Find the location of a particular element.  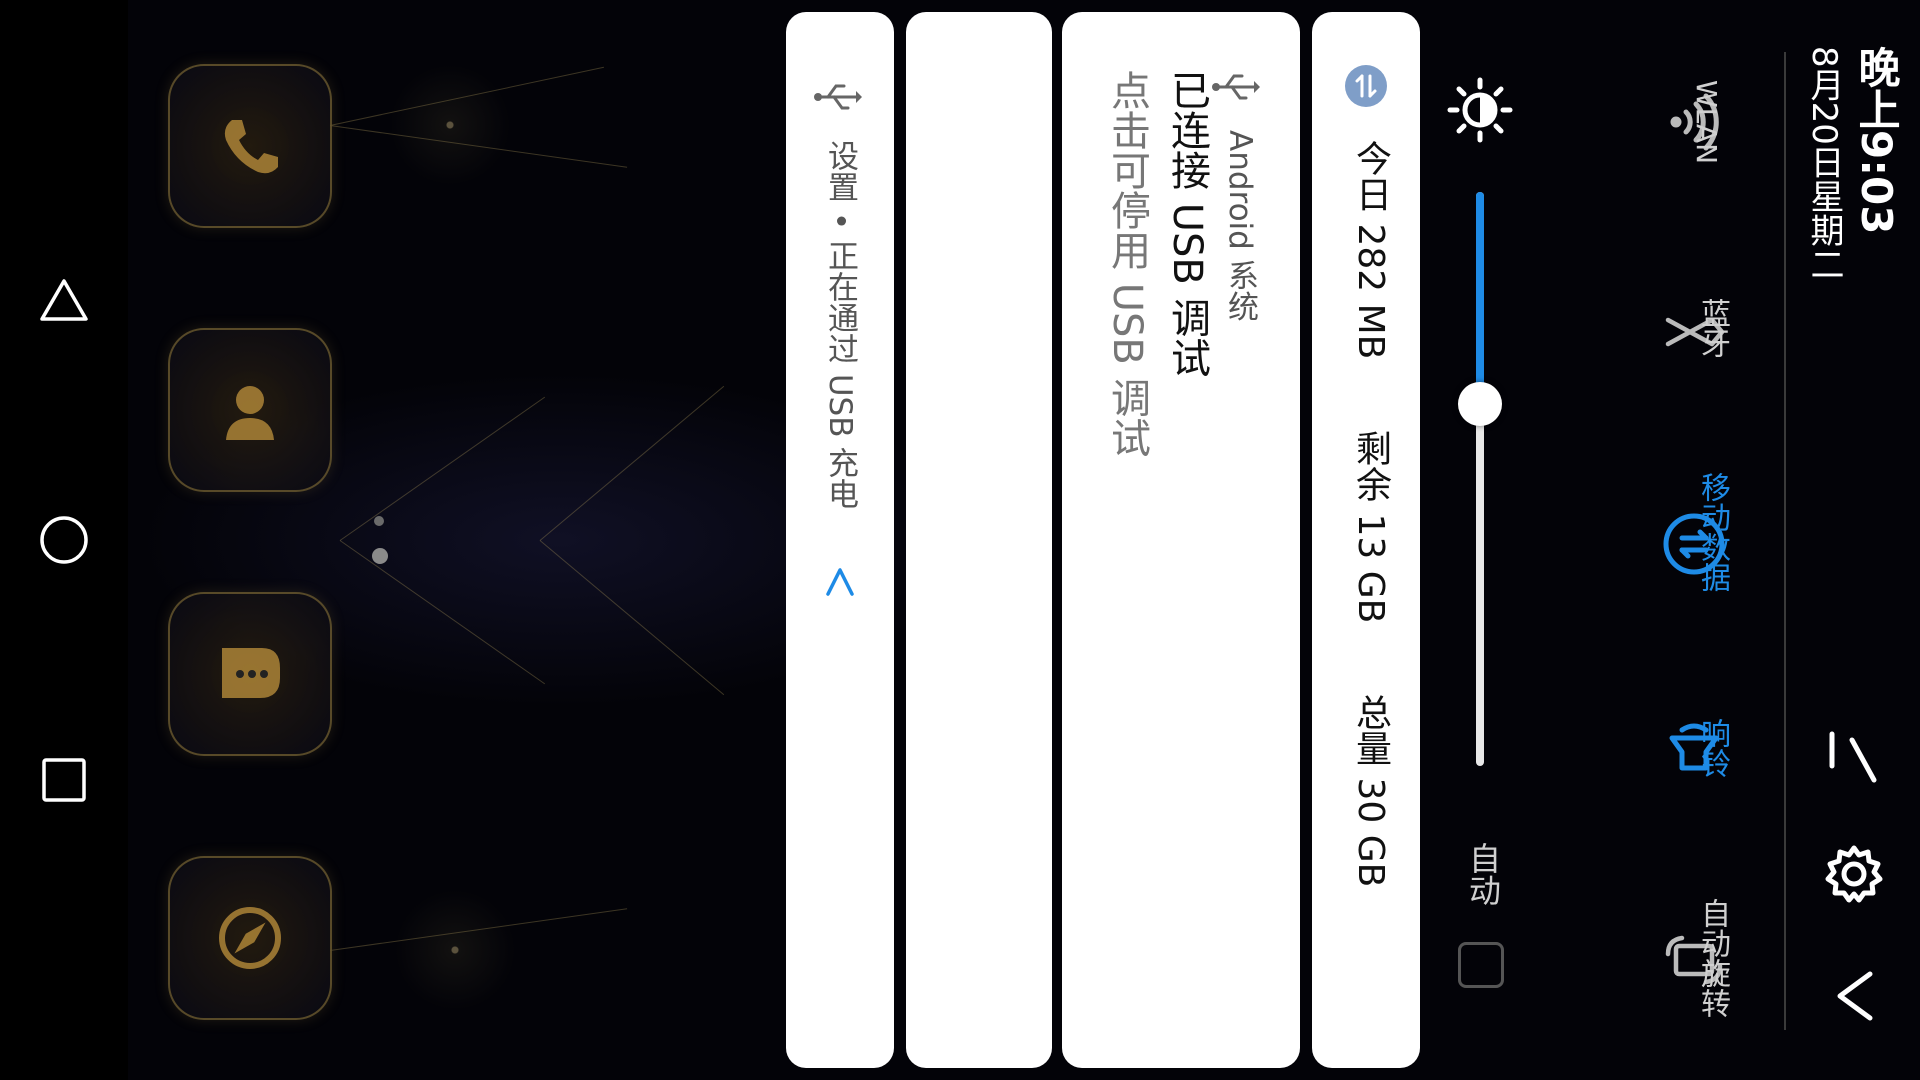

contacts-app-icon is located at coordinates (250, 410).